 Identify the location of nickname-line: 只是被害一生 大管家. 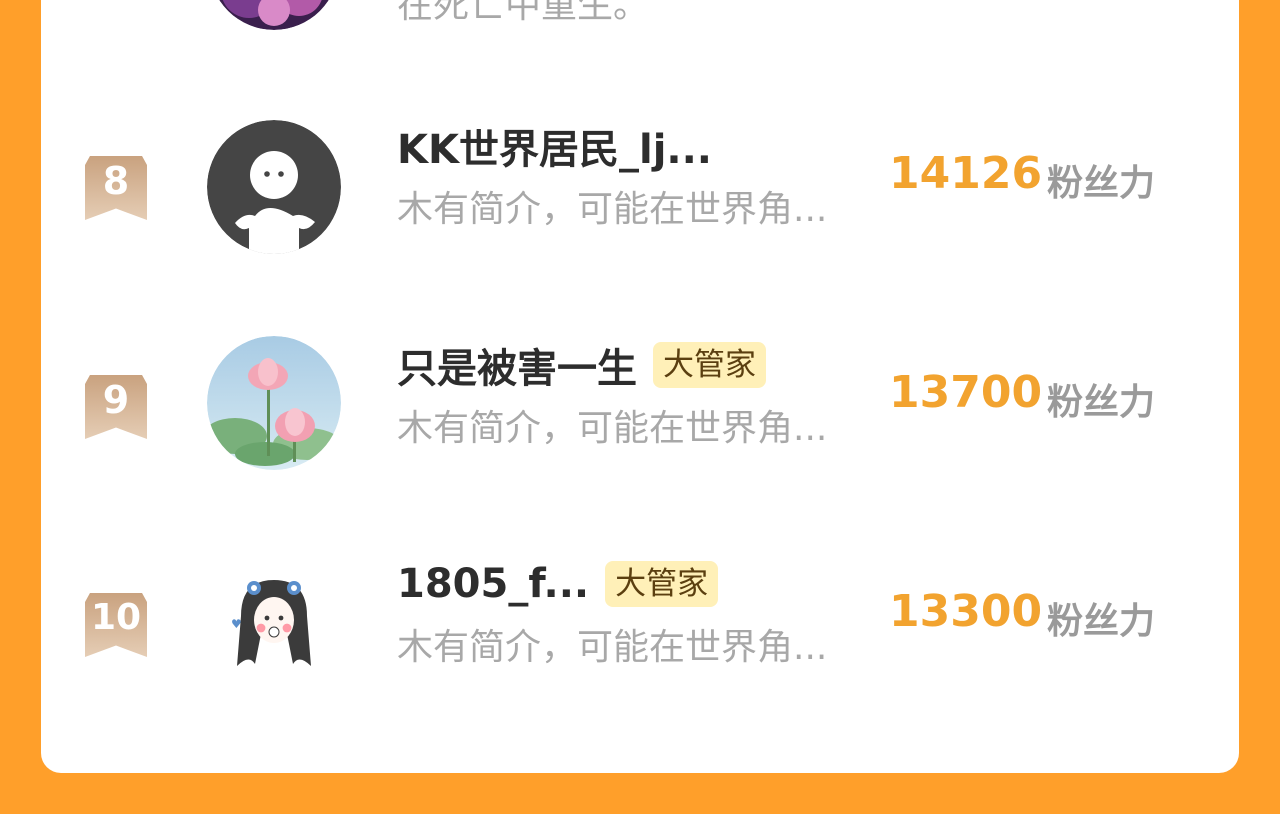
(581, 365).